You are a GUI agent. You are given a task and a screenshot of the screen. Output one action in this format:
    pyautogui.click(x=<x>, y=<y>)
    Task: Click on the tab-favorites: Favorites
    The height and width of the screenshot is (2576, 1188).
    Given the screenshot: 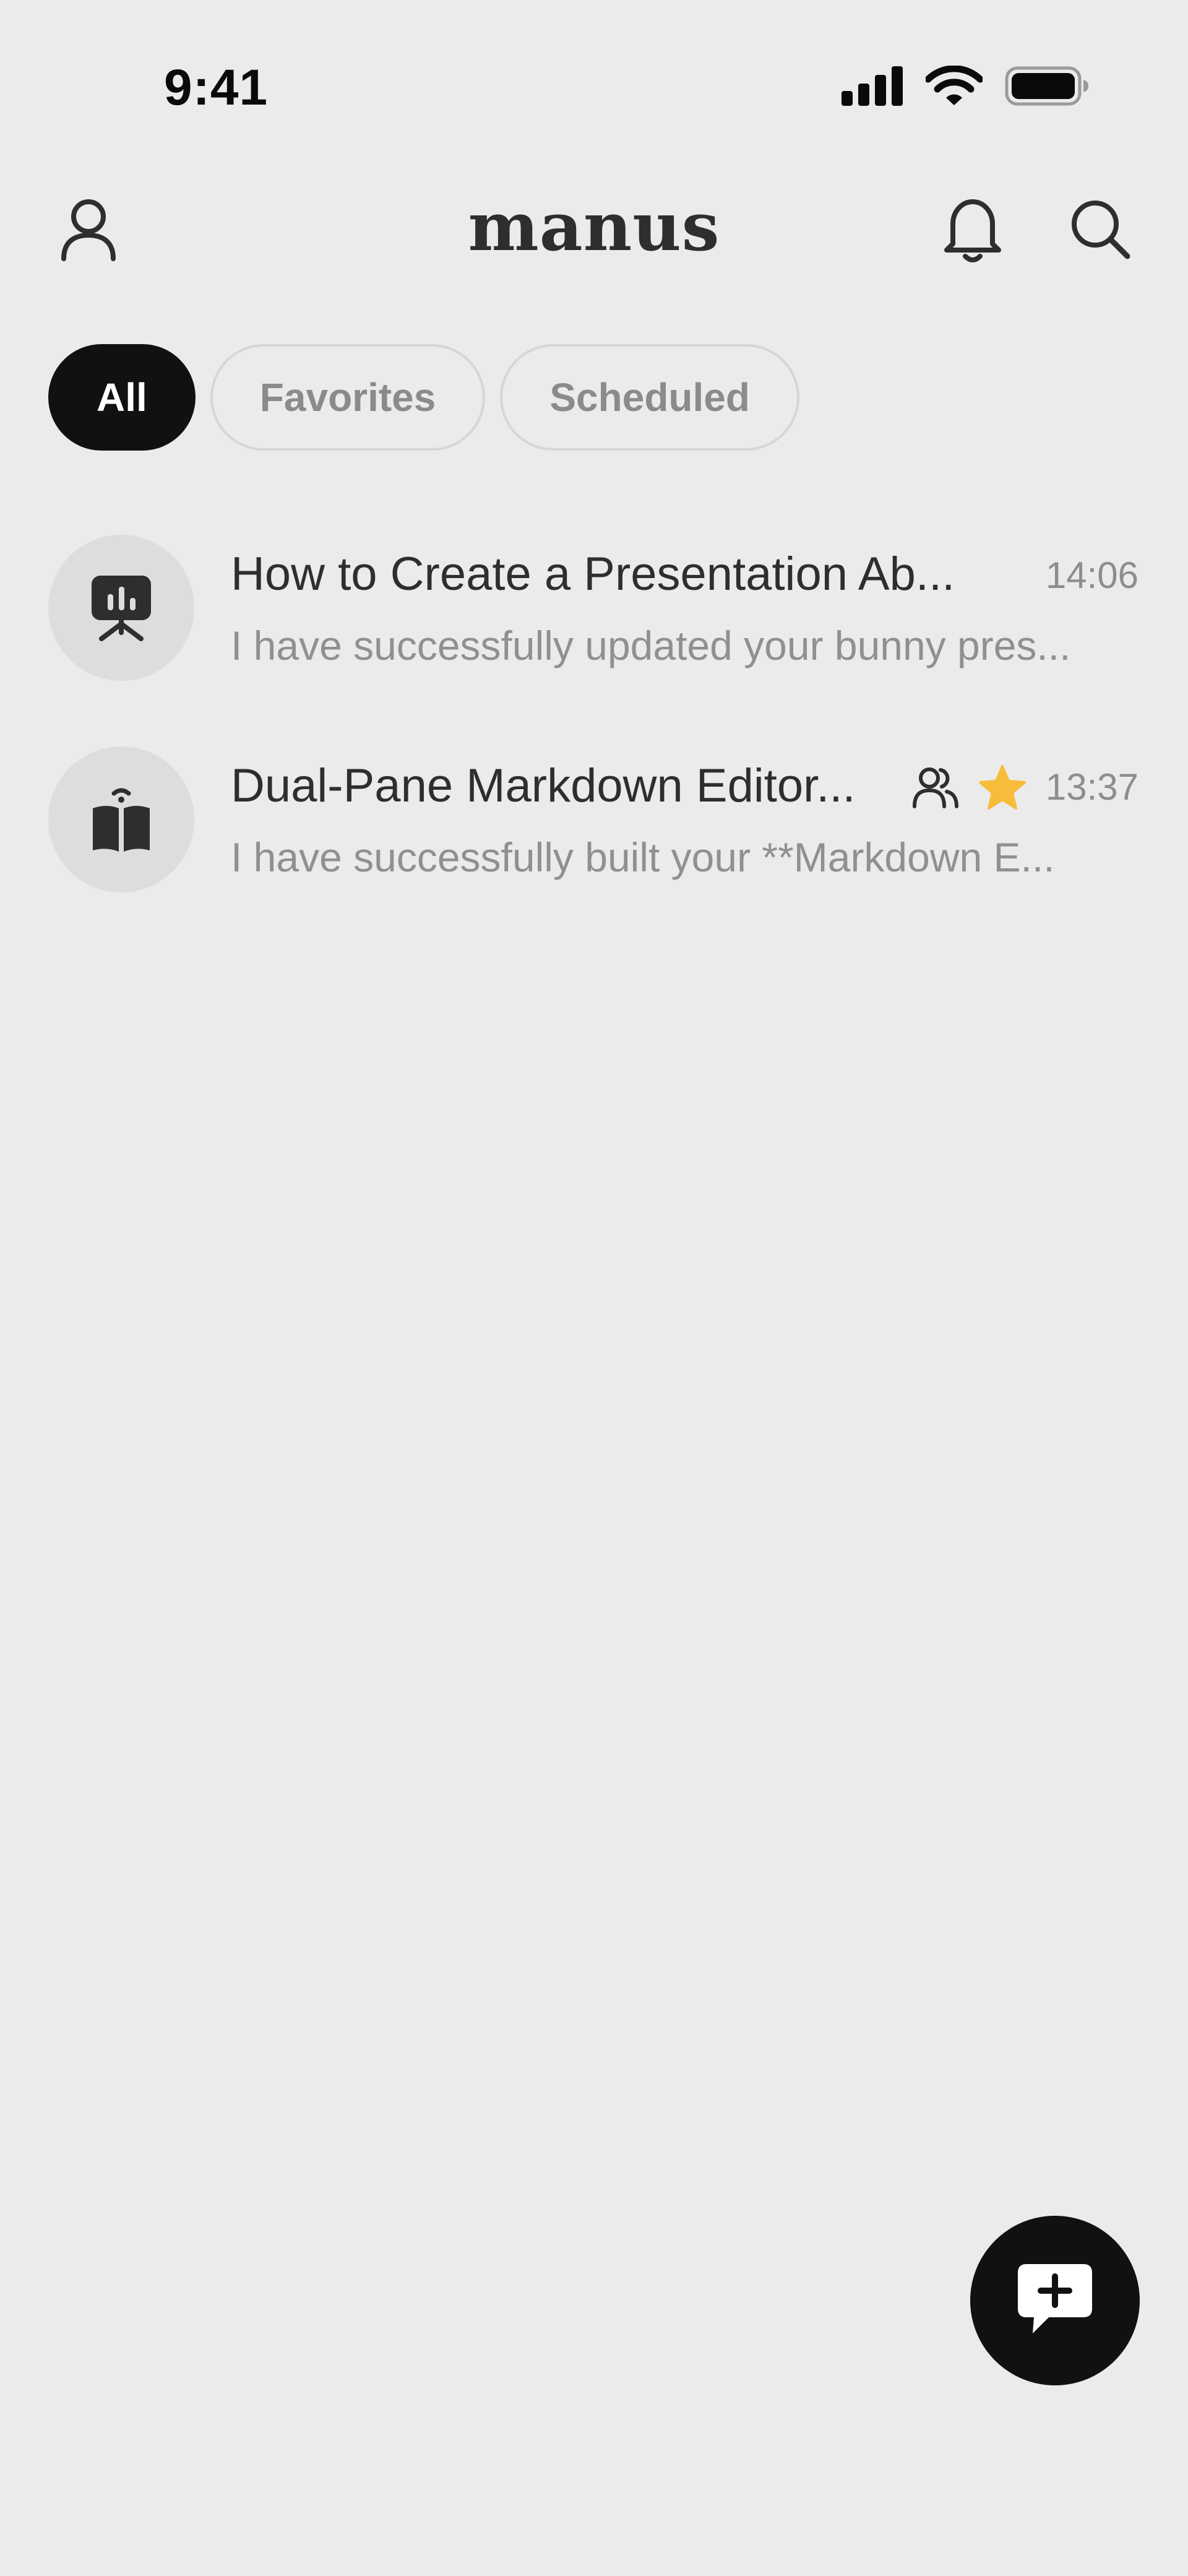 What is the action you would take?
    pyautogui.click(x=348, y=397)
    